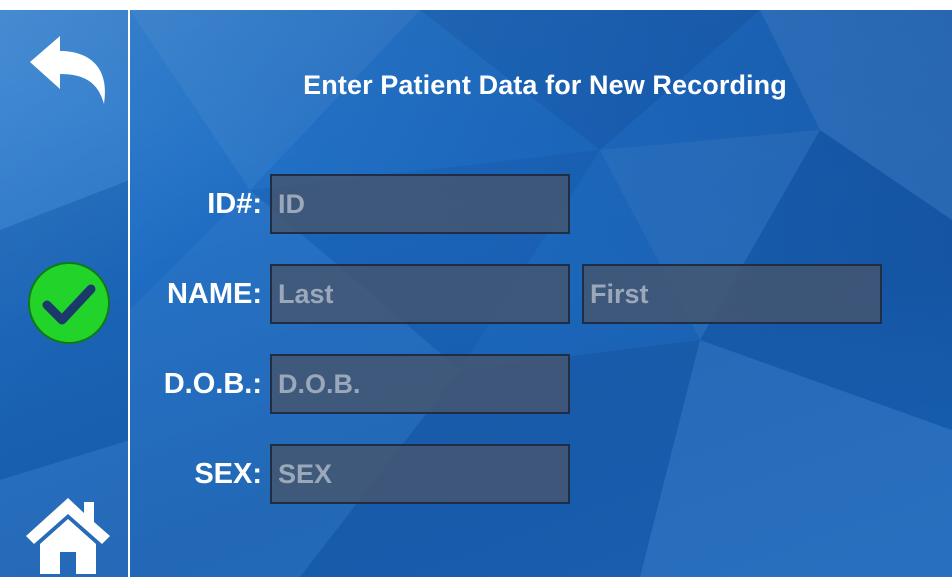 This screenshot has width=952, height=577. I want to click on first-name-input, so click(732, 294).